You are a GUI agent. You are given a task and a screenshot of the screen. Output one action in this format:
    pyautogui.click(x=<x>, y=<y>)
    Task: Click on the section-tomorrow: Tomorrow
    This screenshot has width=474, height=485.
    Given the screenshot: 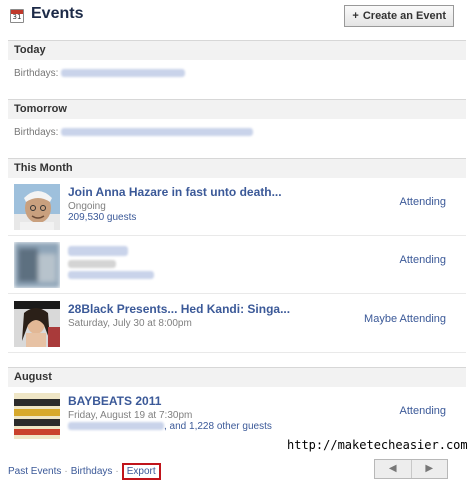 What is the action you would take?
    pyautogui.click(x=237, y=109)
    